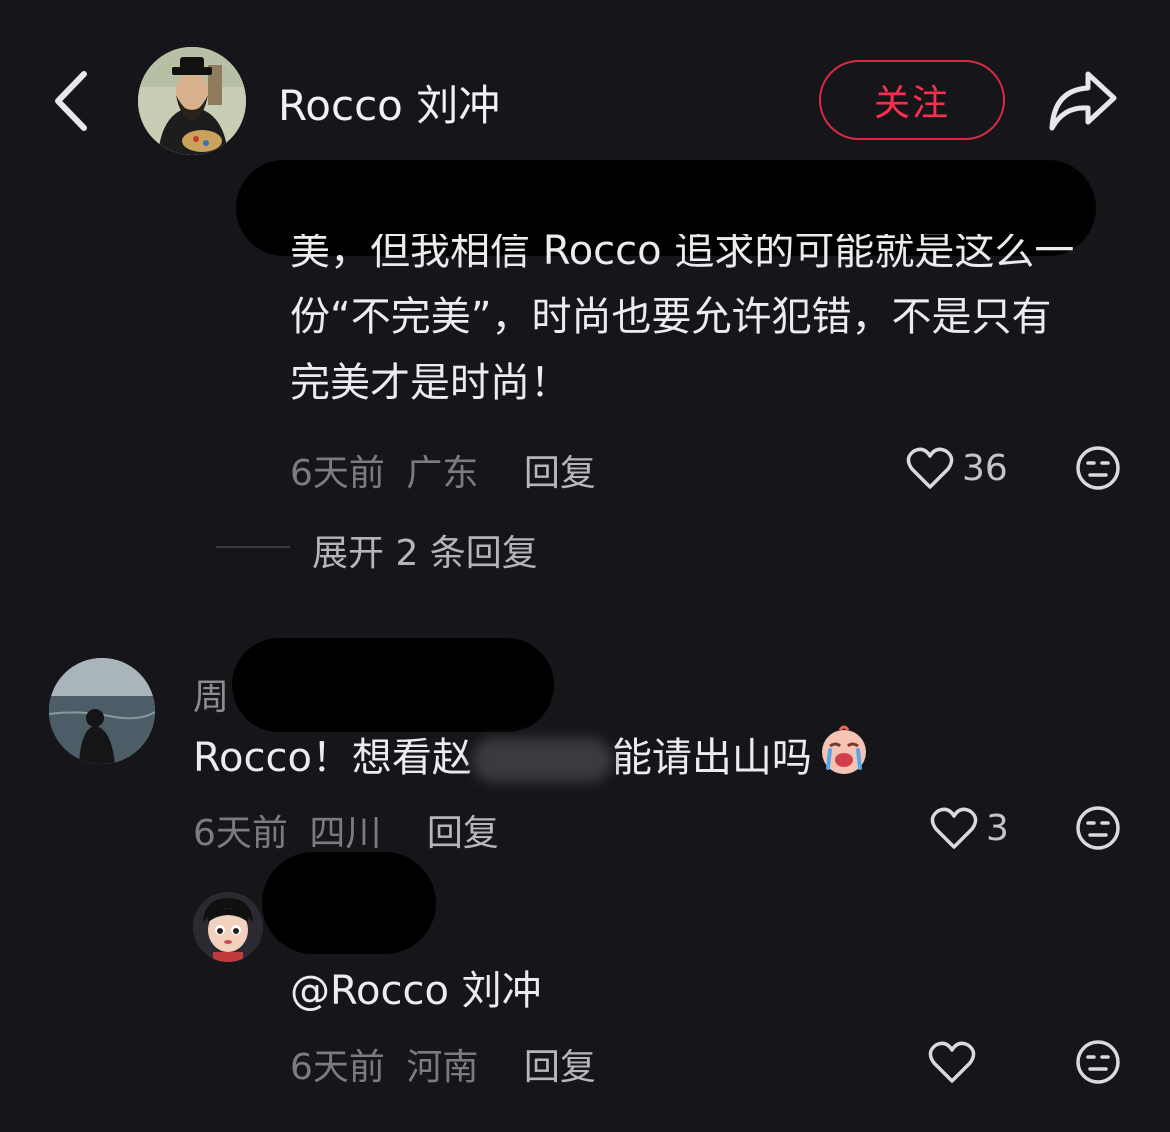 This screenshot has width=1170, height=1132. I want to click on follow-button: 关注, so click(912, 100).